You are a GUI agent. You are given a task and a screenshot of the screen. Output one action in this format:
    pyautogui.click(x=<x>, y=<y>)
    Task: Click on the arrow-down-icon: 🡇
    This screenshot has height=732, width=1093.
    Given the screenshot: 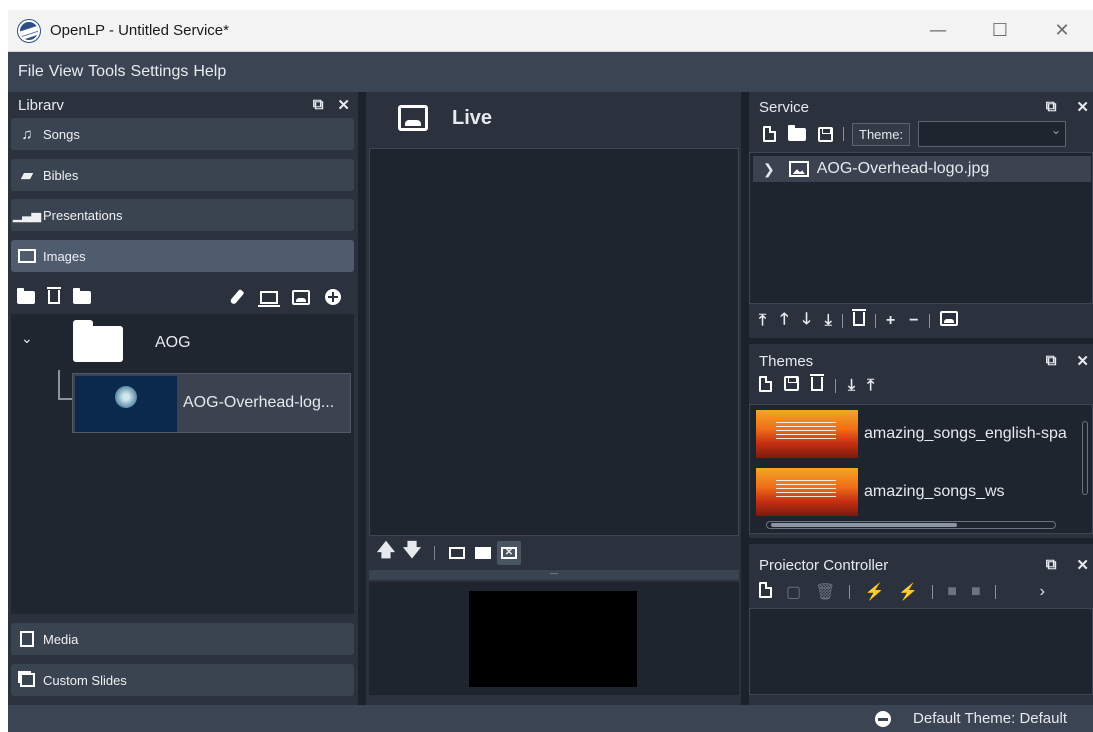 What is the action you would take?
    pyautogui.click(x=412, y=552)
    